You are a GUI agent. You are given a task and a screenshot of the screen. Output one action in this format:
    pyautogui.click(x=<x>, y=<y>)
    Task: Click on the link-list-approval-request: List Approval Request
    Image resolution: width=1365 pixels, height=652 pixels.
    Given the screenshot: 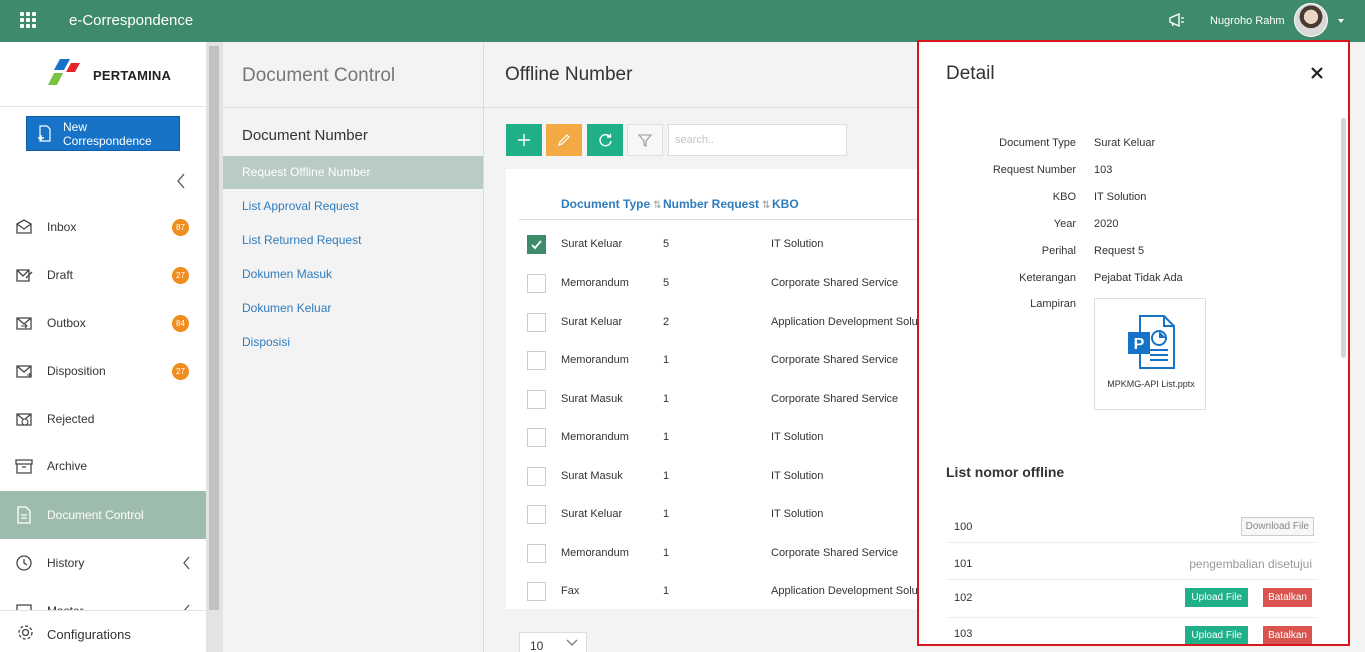 What is the action you would take?
    pyautogui.click(x=353, y=206)
    